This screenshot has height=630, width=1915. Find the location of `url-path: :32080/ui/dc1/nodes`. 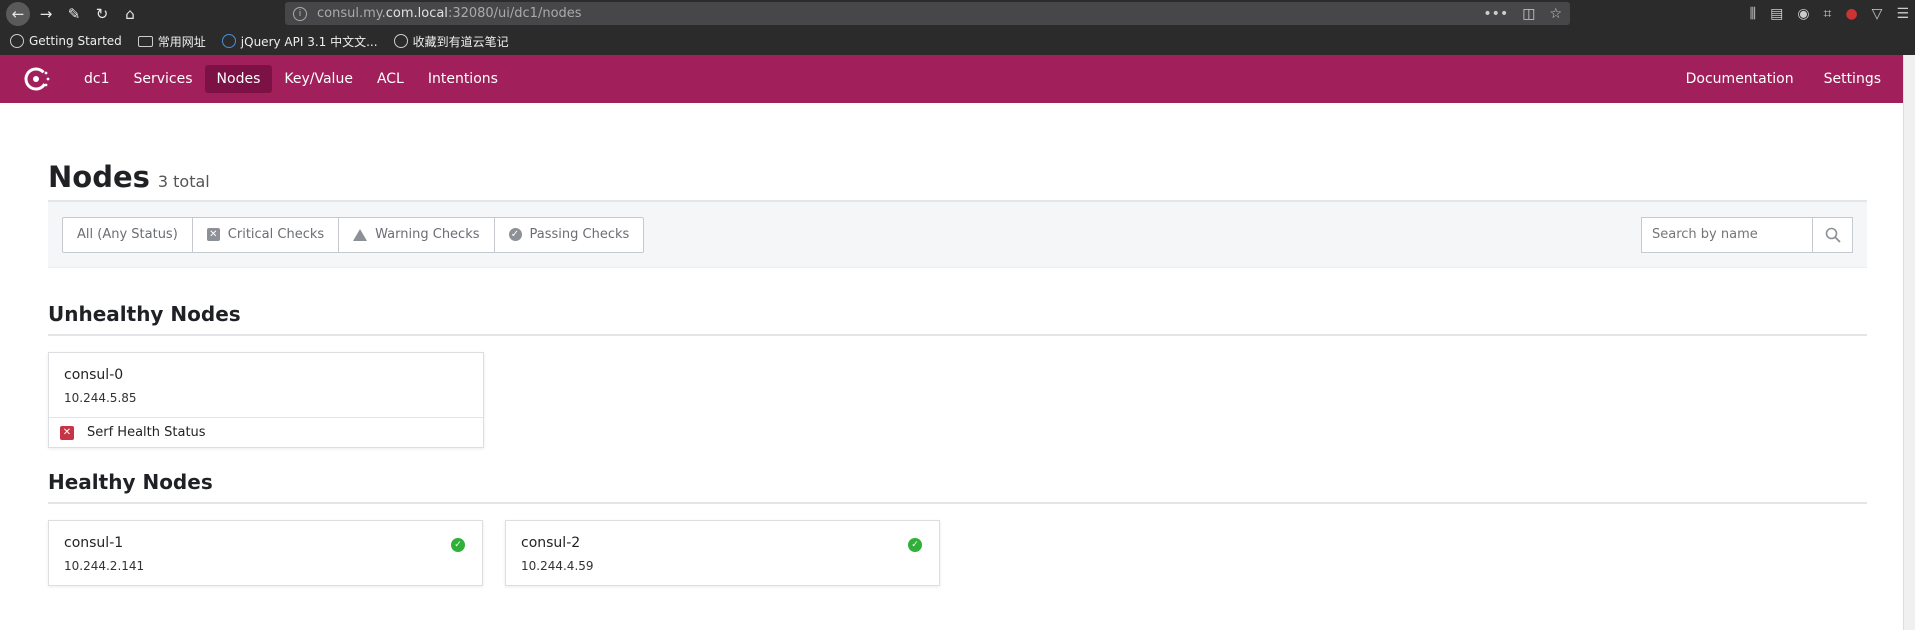

url-path: :32080/ui/dc1/nodes is located at coordinates (514, 13).